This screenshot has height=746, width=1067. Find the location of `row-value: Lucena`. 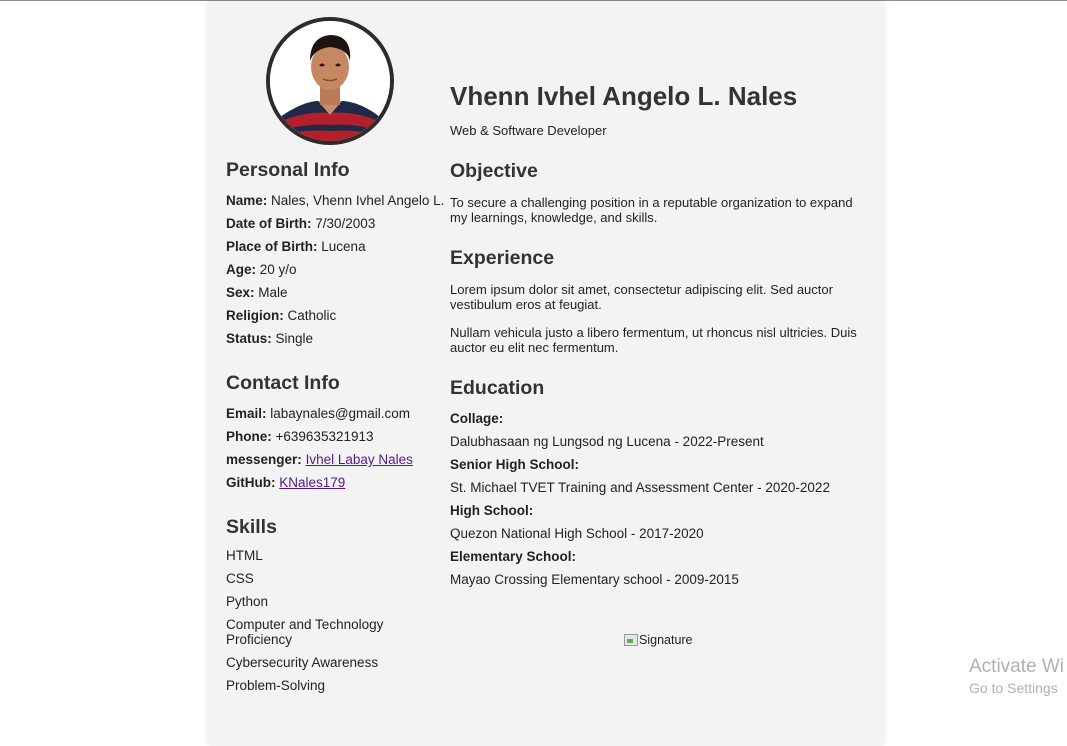

row-value: Lucena is located at coordinates (343, 246).